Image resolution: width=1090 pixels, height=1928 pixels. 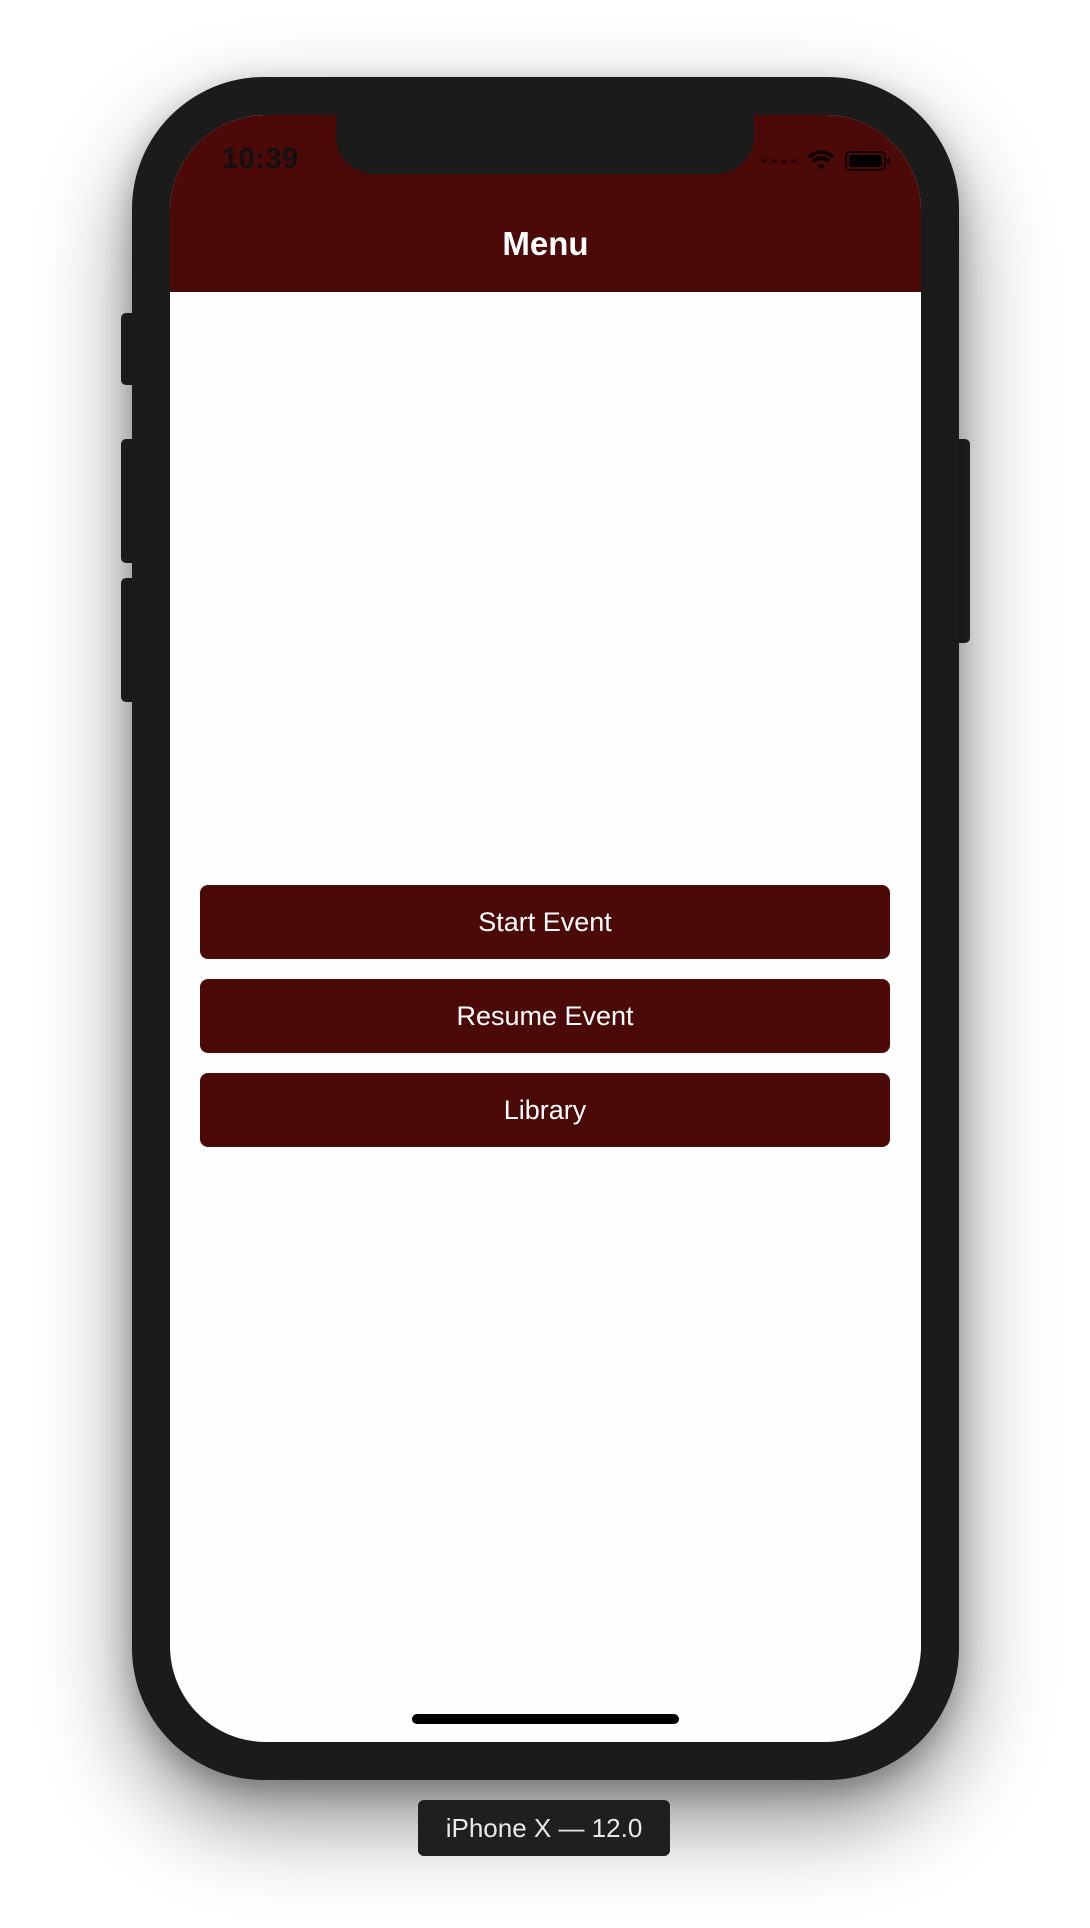 I want to click on library-button: Library, so click(x=545, y=1110).